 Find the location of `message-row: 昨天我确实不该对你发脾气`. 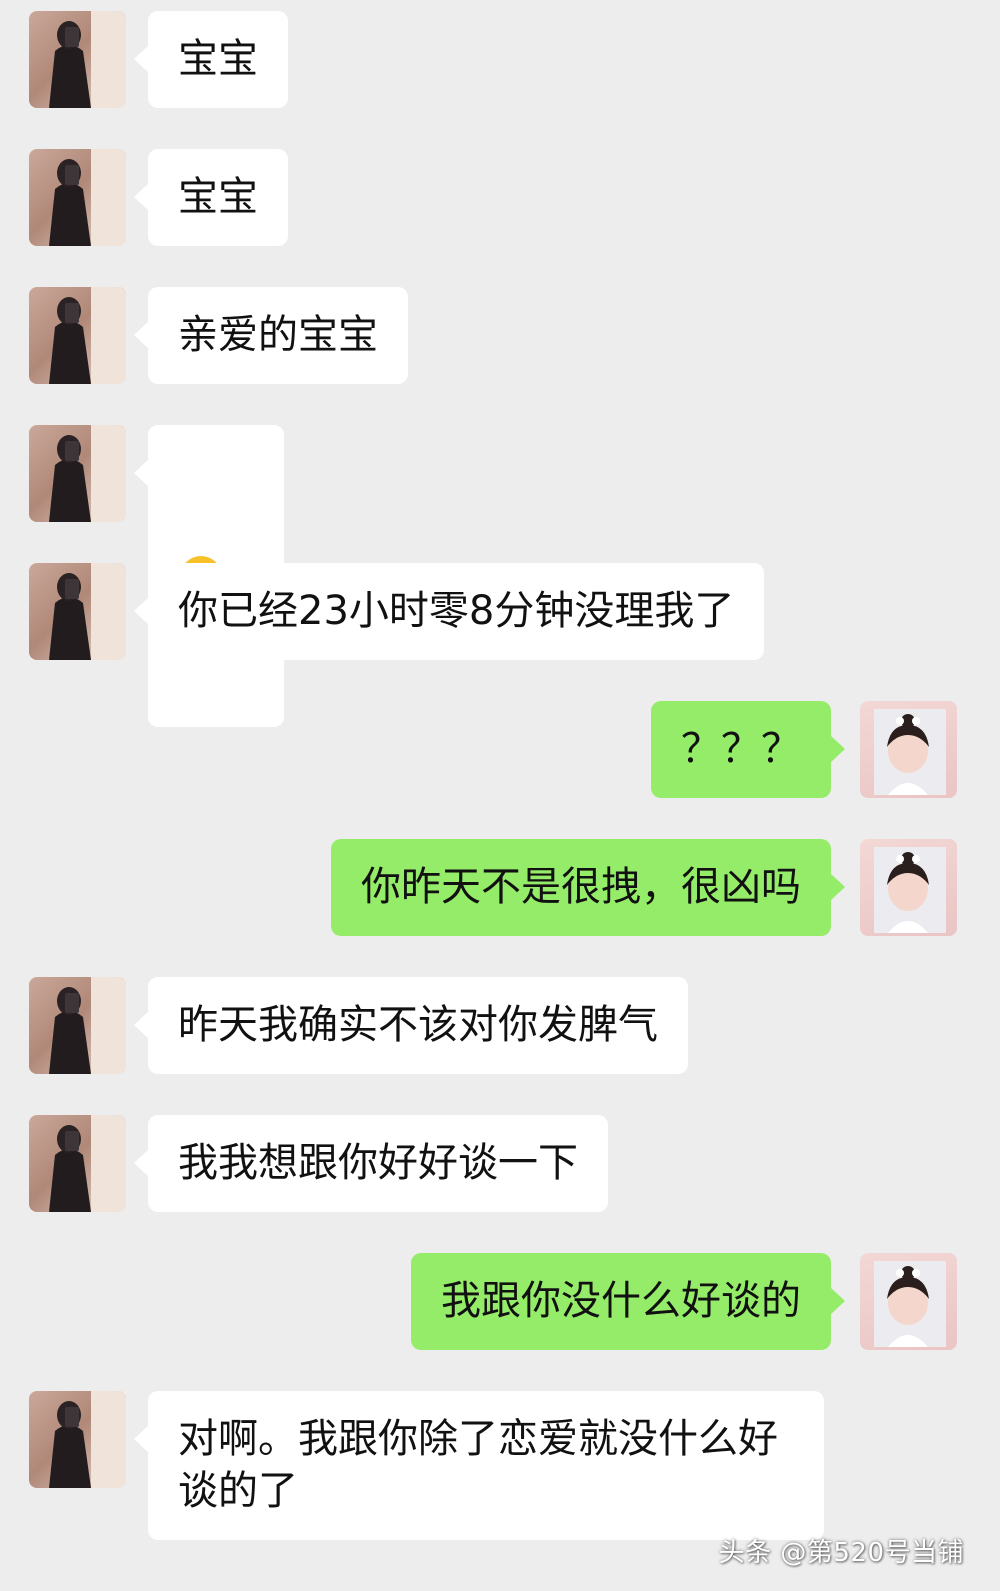

message-row: 昨天我确实不该对你发脾气 is located at coordinates (500, 1025).